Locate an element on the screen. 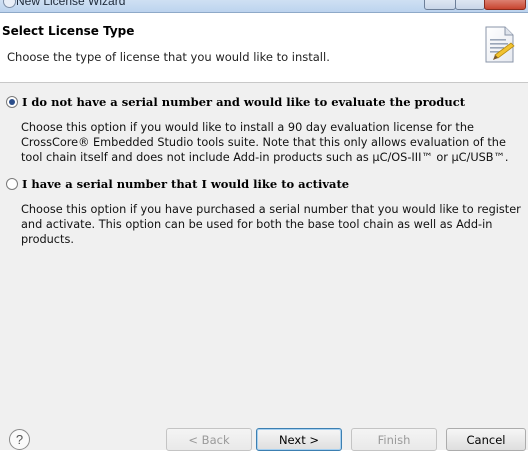  page-title: Select License Type is located at coordinates (68, 31).